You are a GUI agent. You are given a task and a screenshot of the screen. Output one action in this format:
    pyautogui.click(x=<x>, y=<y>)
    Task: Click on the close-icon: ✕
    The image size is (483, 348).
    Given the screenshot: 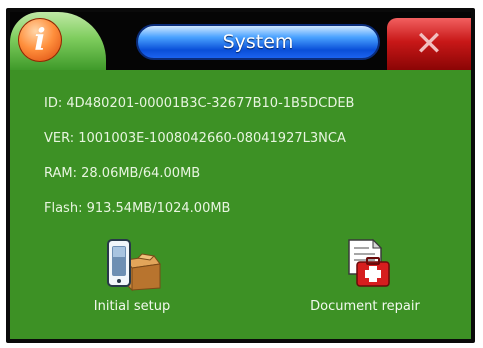 What is the action you would take?
    pyautogui.click(x=429, y=44)
    